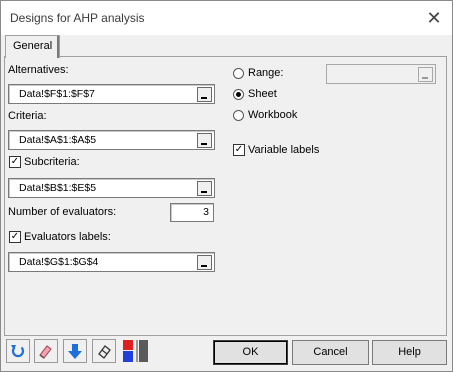  What do you see at coordinates (59, 262) in the screenshot?
I see `evaluators-labels-range-value: Data!$G$1:$G$4` at bounding box center [59, 262].